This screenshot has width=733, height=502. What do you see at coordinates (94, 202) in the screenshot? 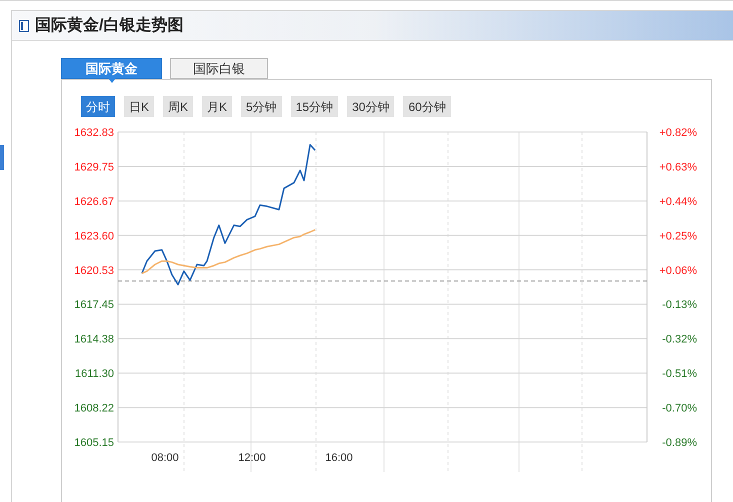
I see `y-axis-label: 1626.67` at bounding box center [94, 202].